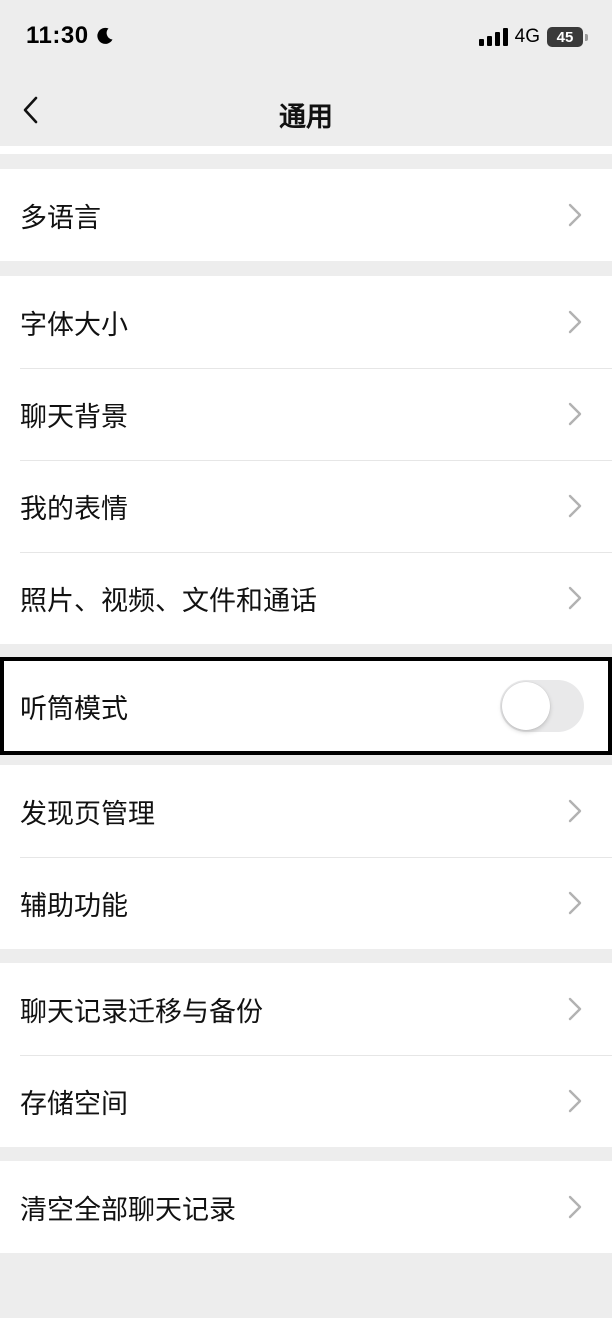 Image resolution: width=612 pixels, height=1318 pixels. I want to click on settings-group-earpiece: 听筒模式, so click(306, 706).